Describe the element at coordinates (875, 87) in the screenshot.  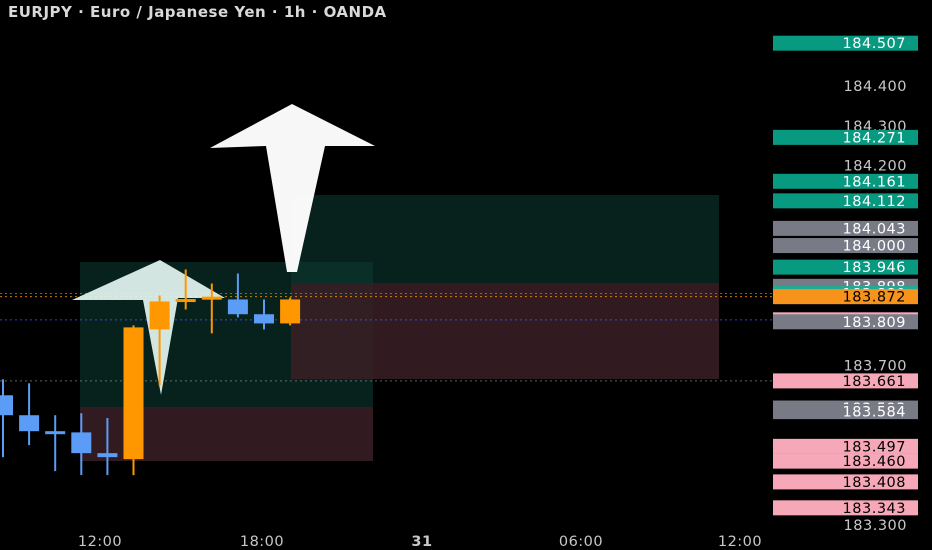
I see `price-axis-label: 184.400` at that location.